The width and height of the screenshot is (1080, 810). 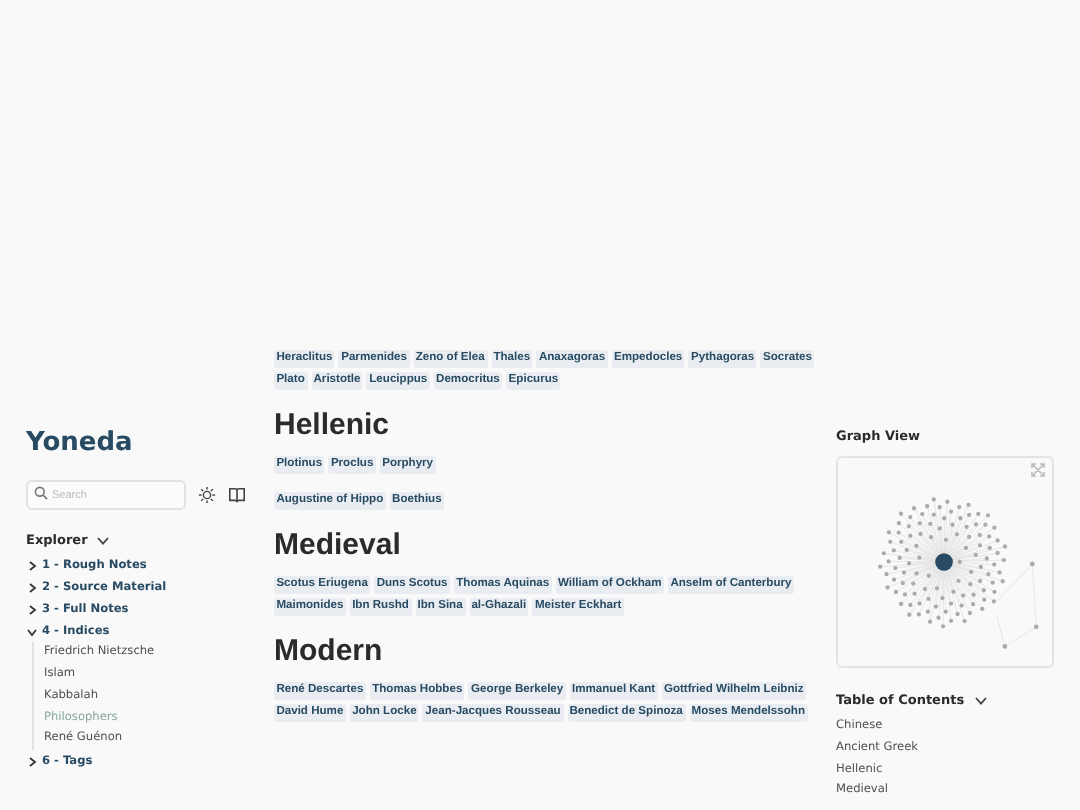 I want to click on sun-icon, so click(x=207, y=495).